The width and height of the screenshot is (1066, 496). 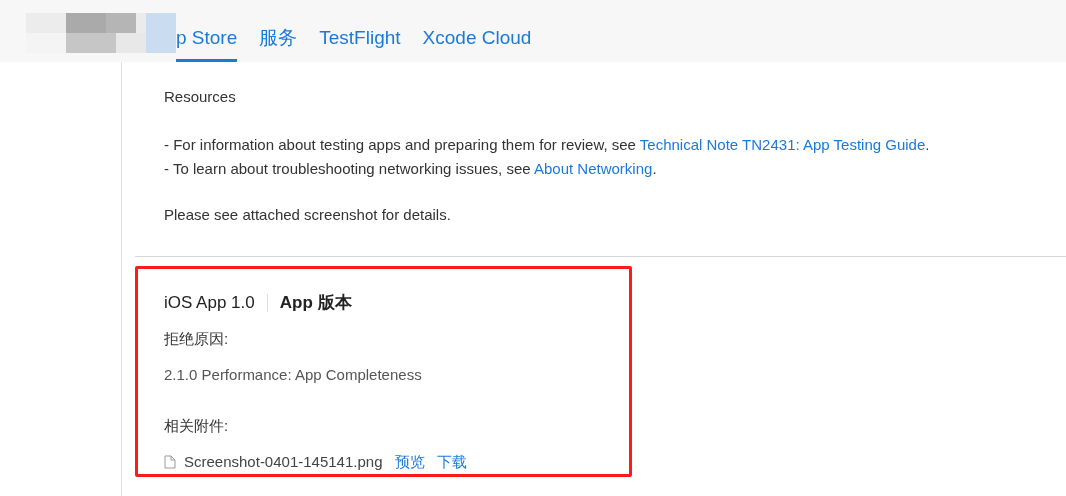 I want to click on nav-tab: p Store, so click(x=207, y=31).